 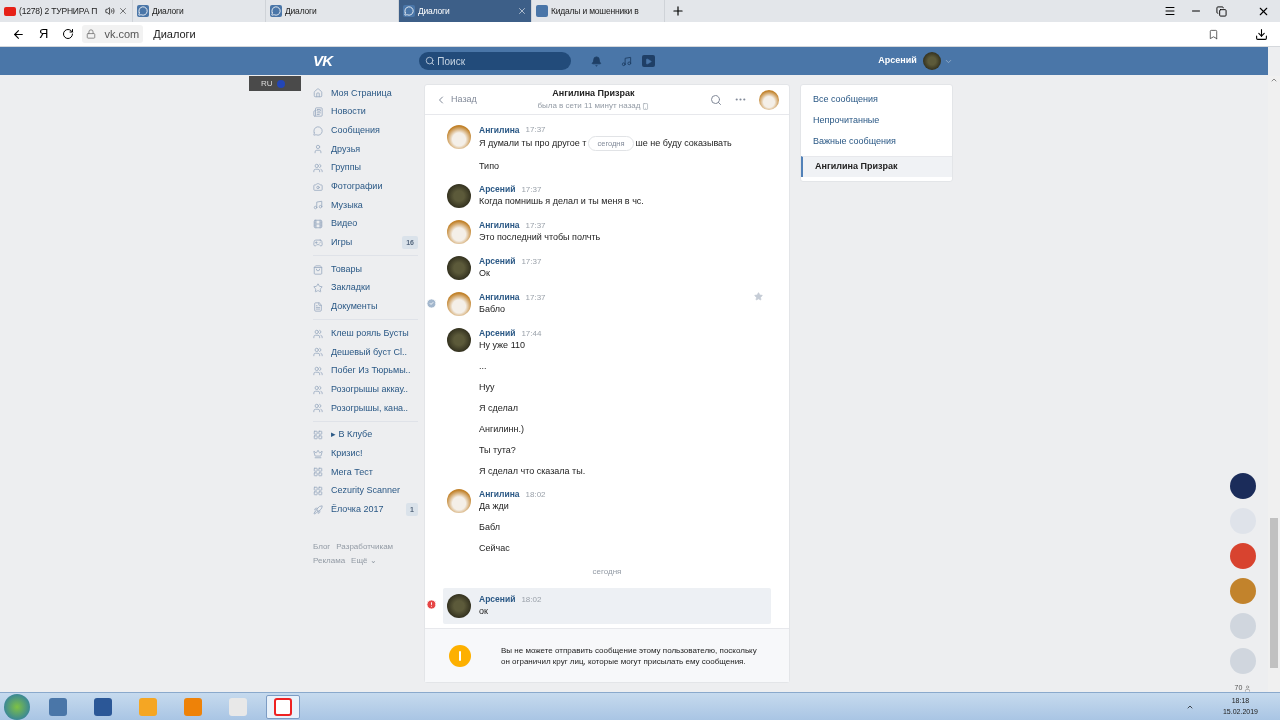 What do you see at coordinates (365, 112) in the screenshot?
I see `sidebar-item: Новости` at bounding box center [365, 112].